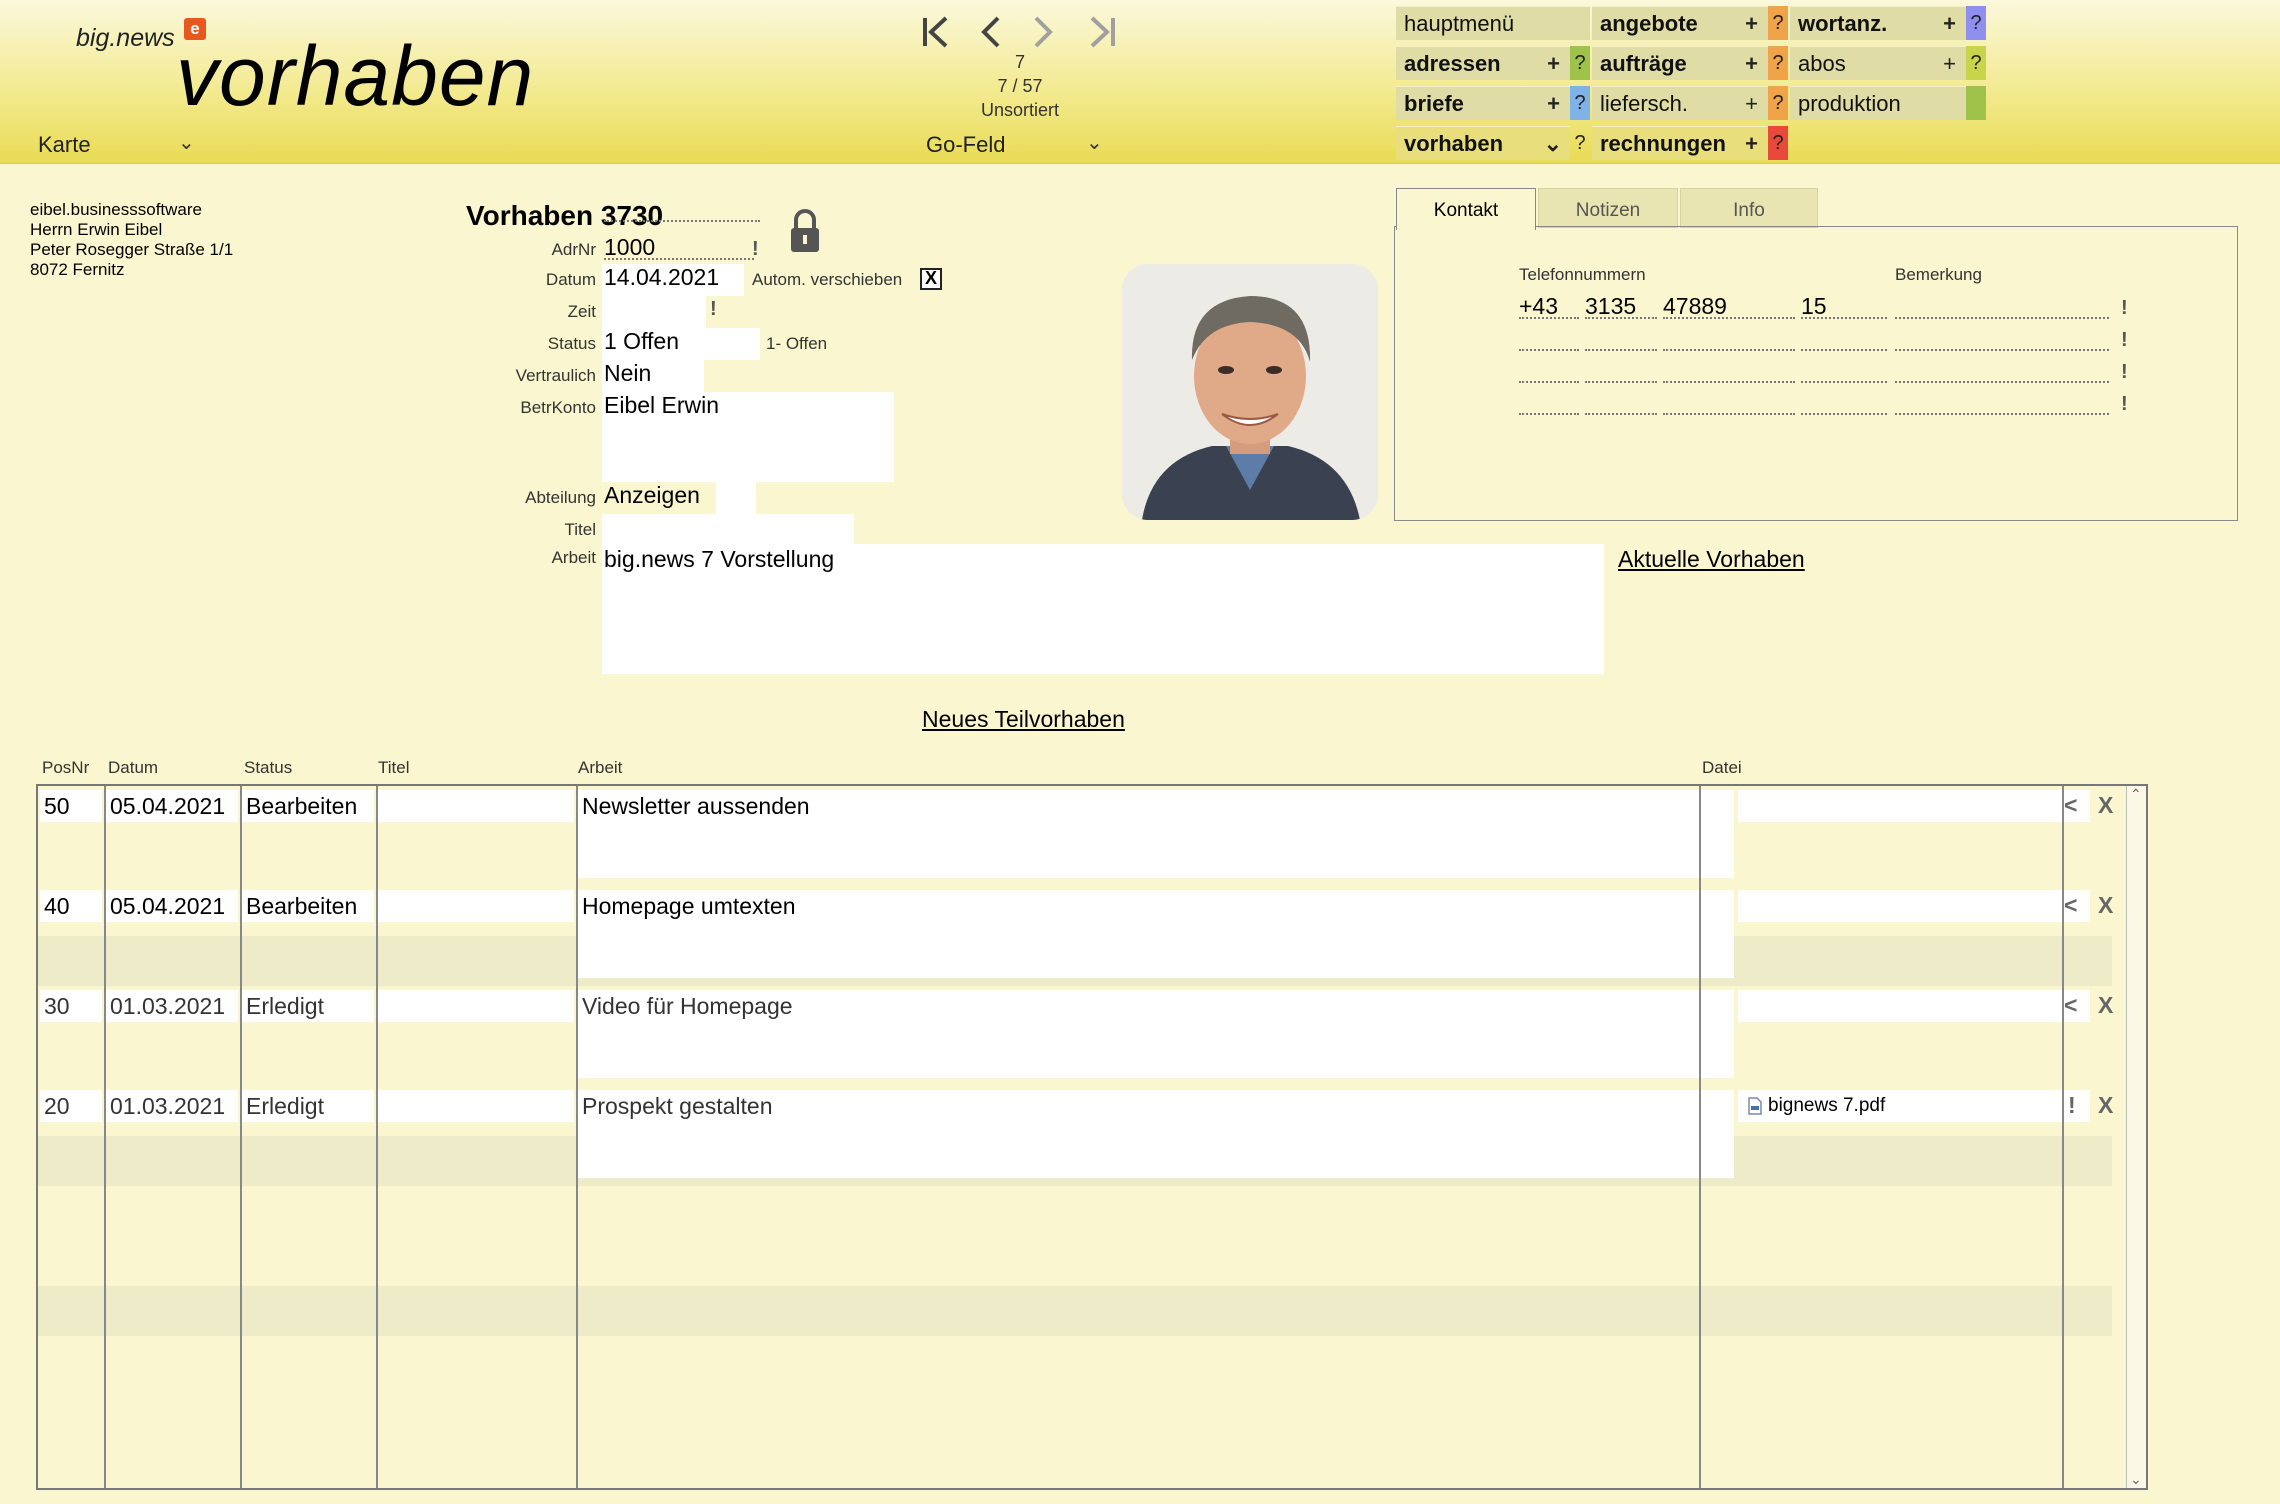 This screenshot has height=1504, width=2280. Describe the element at coordinates (661, 405) in the screenshot. I see `betrkonto-field: Eibel Erwin` at that location.